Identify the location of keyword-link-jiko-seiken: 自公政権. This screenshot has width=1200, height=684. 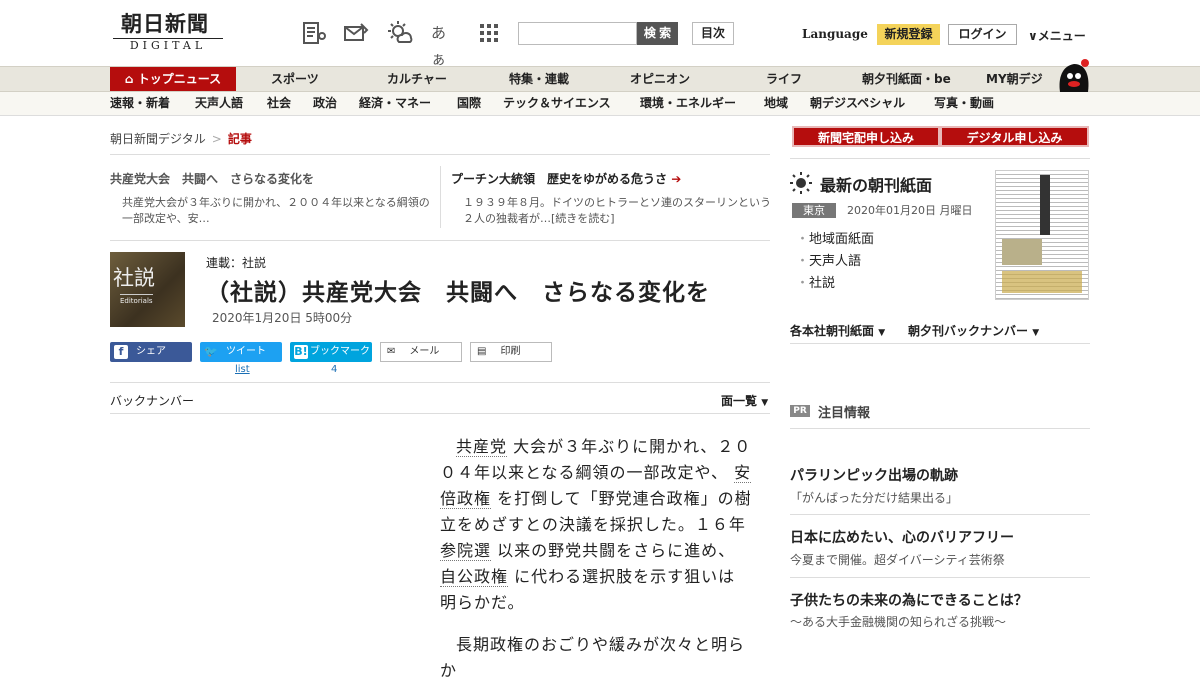
(474, 577).